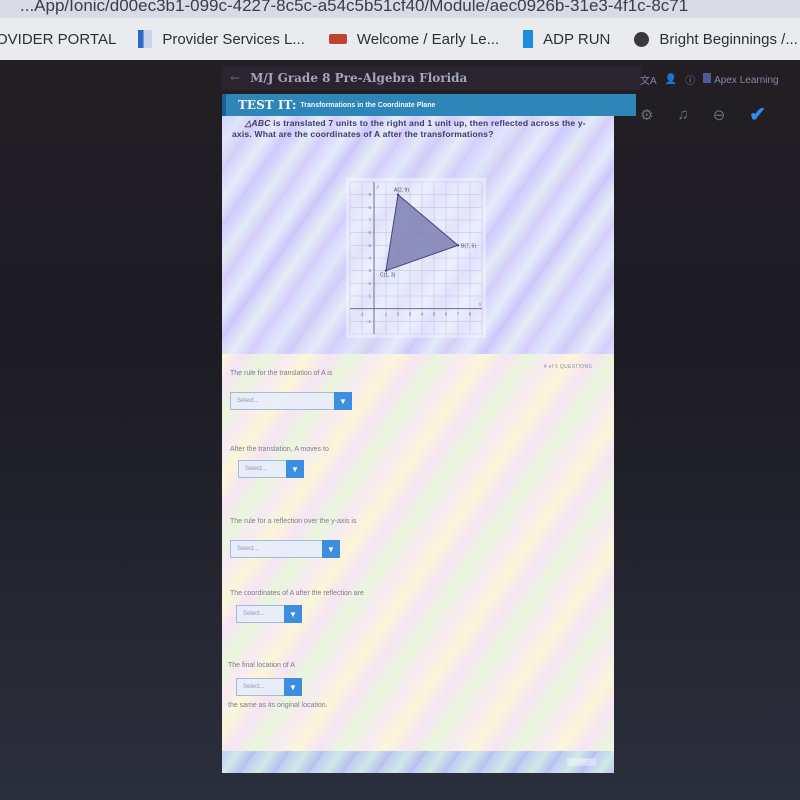  I want to click on part-2-select: Select... ▼, so click(271, 469).